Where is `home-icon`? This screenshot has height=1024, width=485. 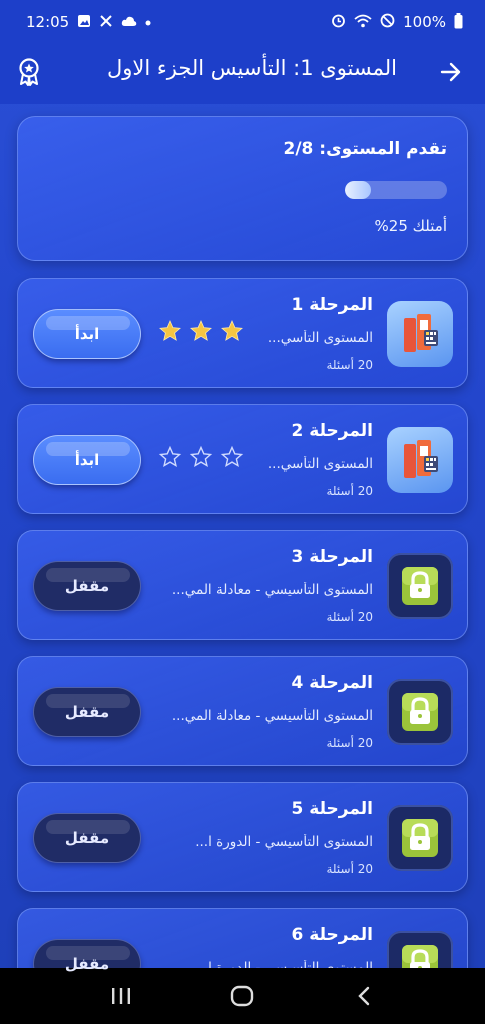 home-icon is located at coordinates (242, 996).